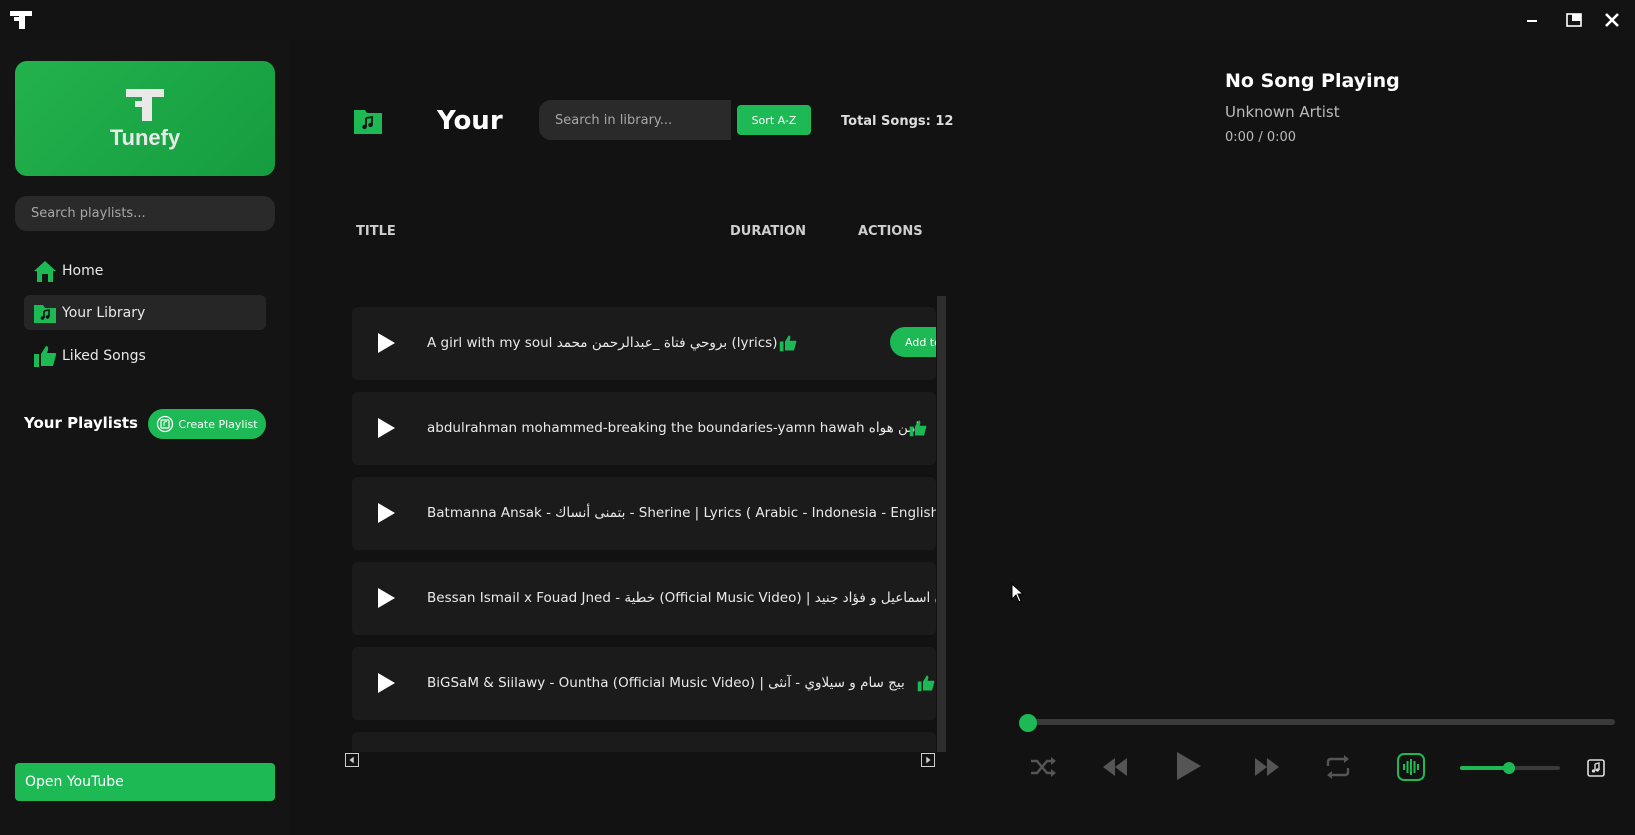 The width and height of the screenshot is (1635, 835). What do you see at coordinates (376, 231) in the screenshot?
I see `column-header-title: TITLE` at bounding box center [376, 231].